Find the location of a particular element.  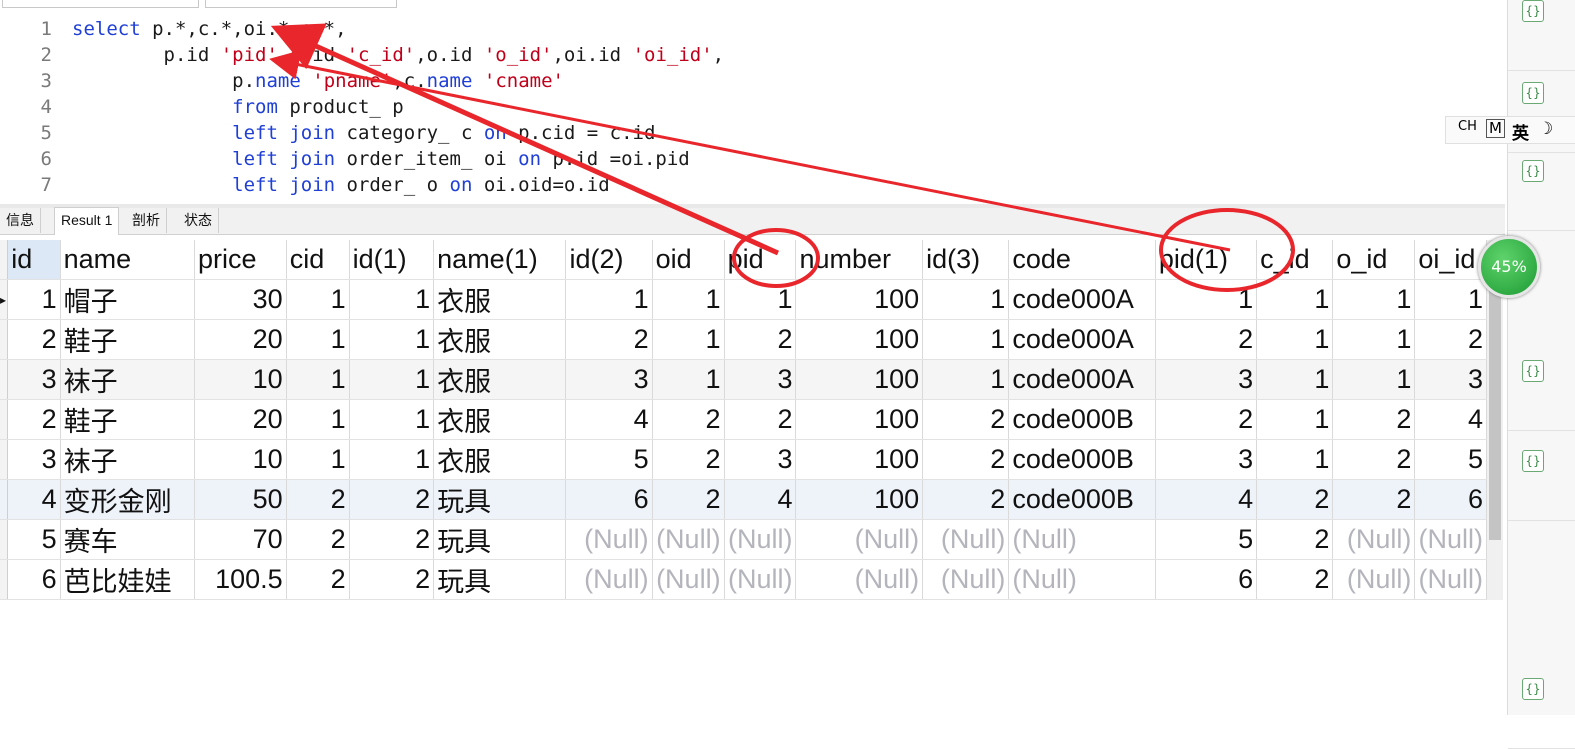

column-header: price is located at coordinates (240, 260).